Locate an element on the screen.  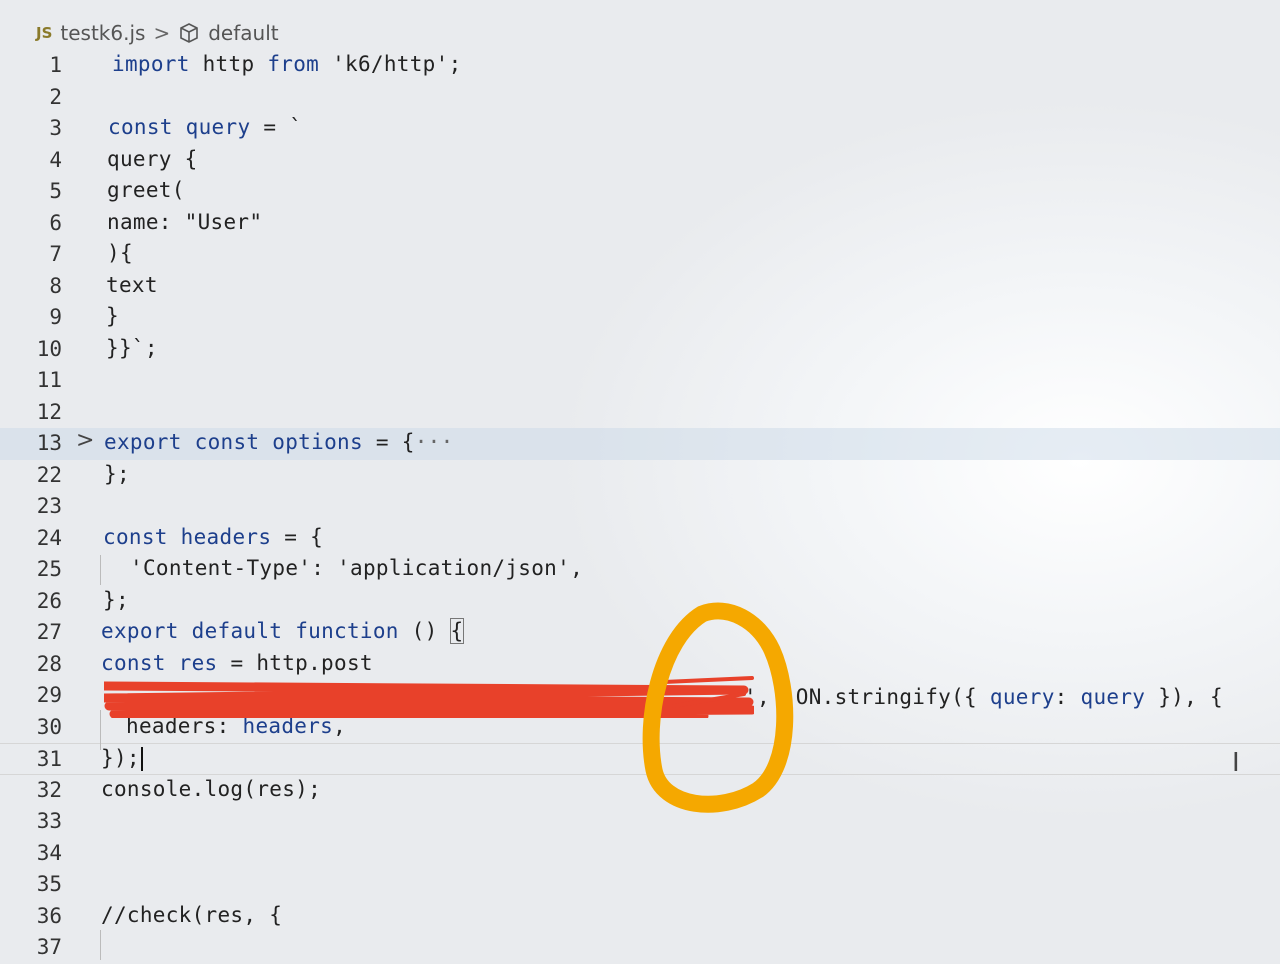
code-line: 27 export default function () { is located at coordinates (640, 633).